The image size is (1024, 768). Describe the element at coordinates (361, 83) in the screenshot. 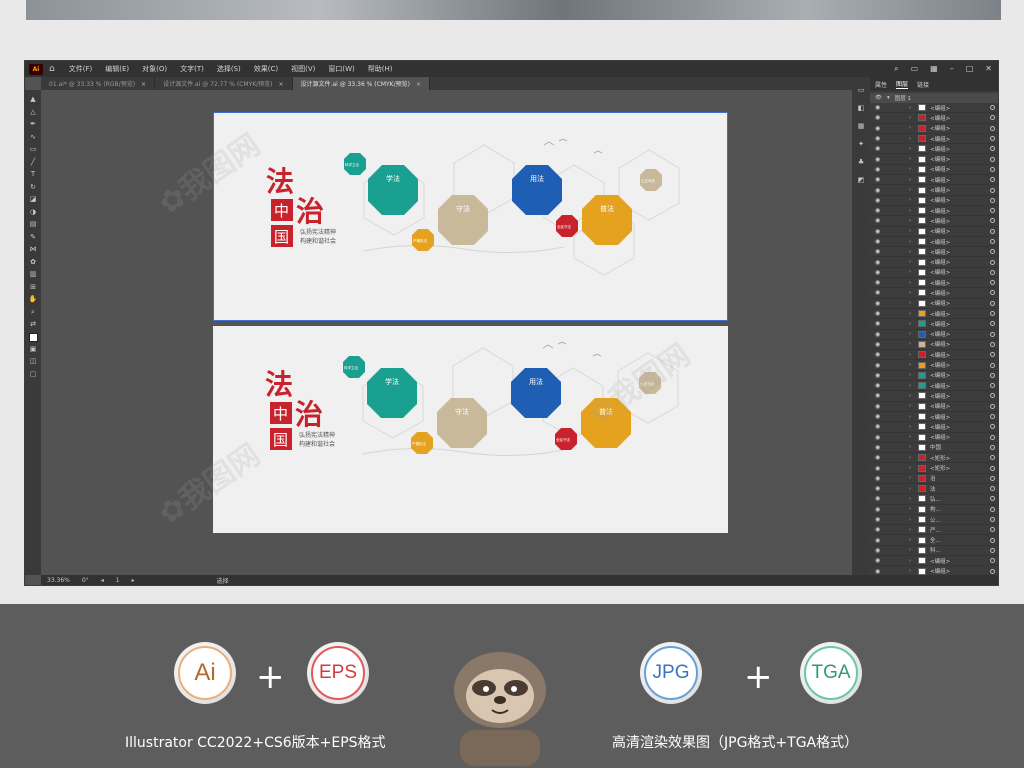

I see `tab-doc-3: 设计源文件.ai @ 33.36 % (CMYK/预览) ×` at that location.